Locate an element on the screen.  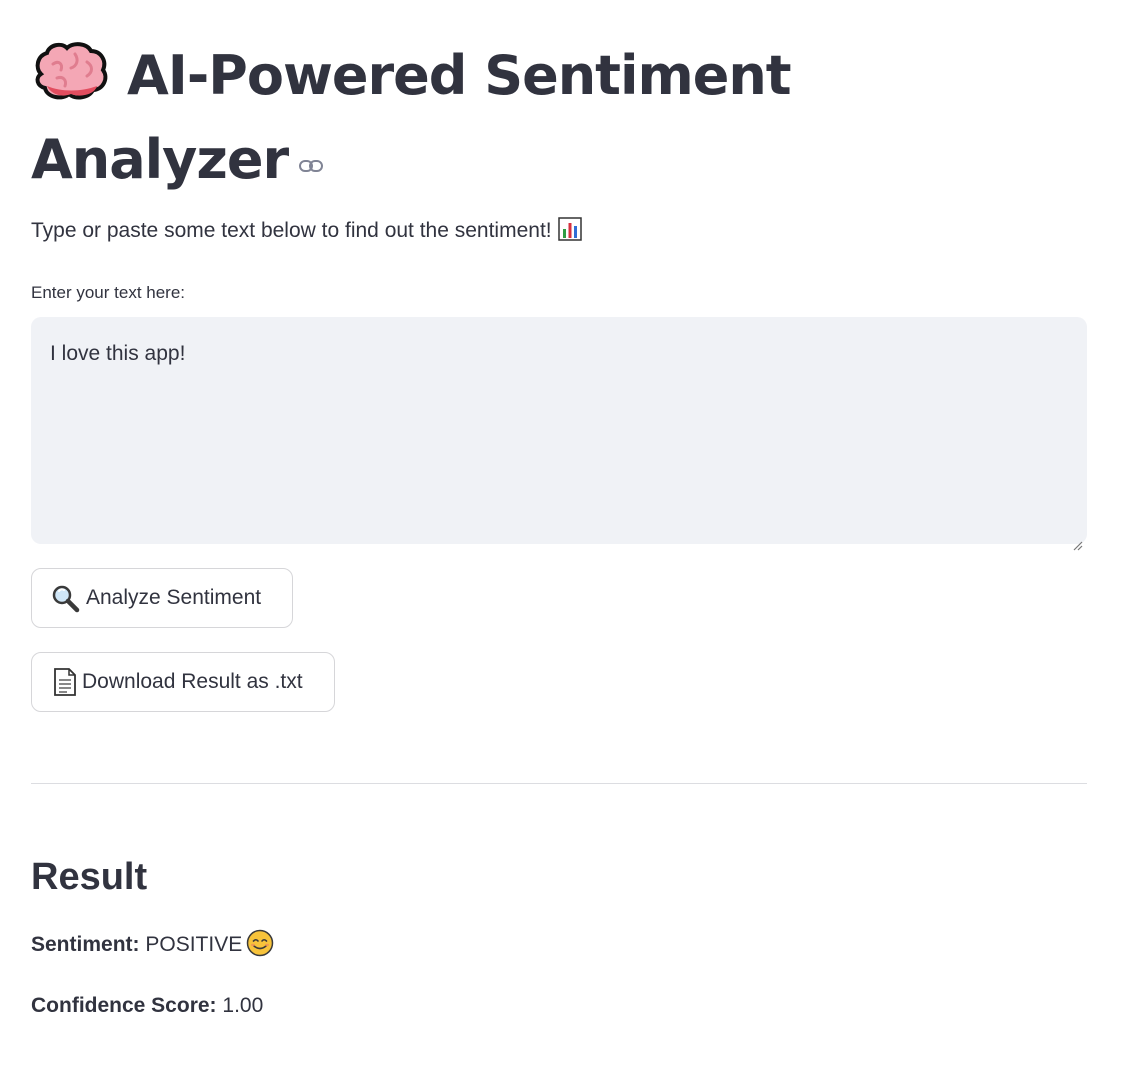
confidence-result: Confidence Score: 1.00 is located at coordinates (147, 1006).